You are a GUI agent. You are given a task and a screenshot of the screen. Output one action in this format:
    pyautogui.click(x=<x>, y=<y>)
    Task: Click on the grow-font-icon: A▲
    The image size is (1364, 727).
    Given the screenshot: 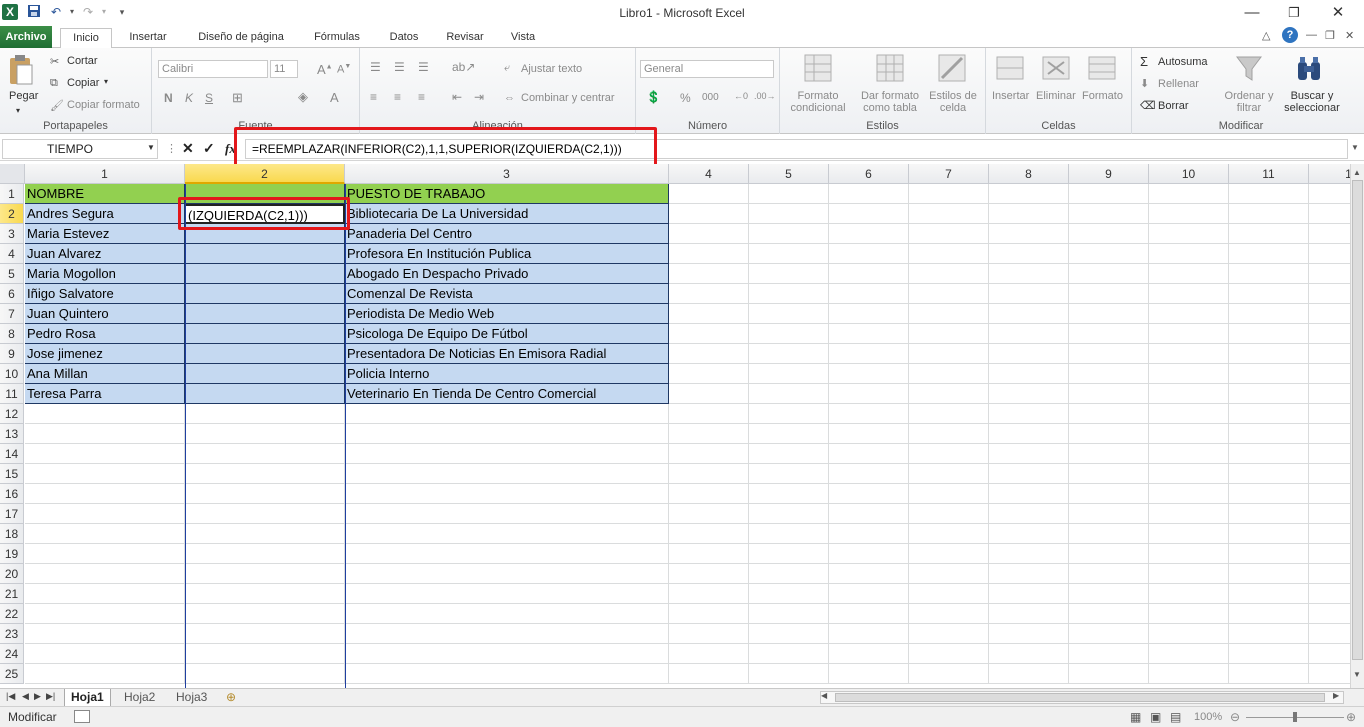 What is the action you would take?
    pyautogui.click(x=325, y=69)
    